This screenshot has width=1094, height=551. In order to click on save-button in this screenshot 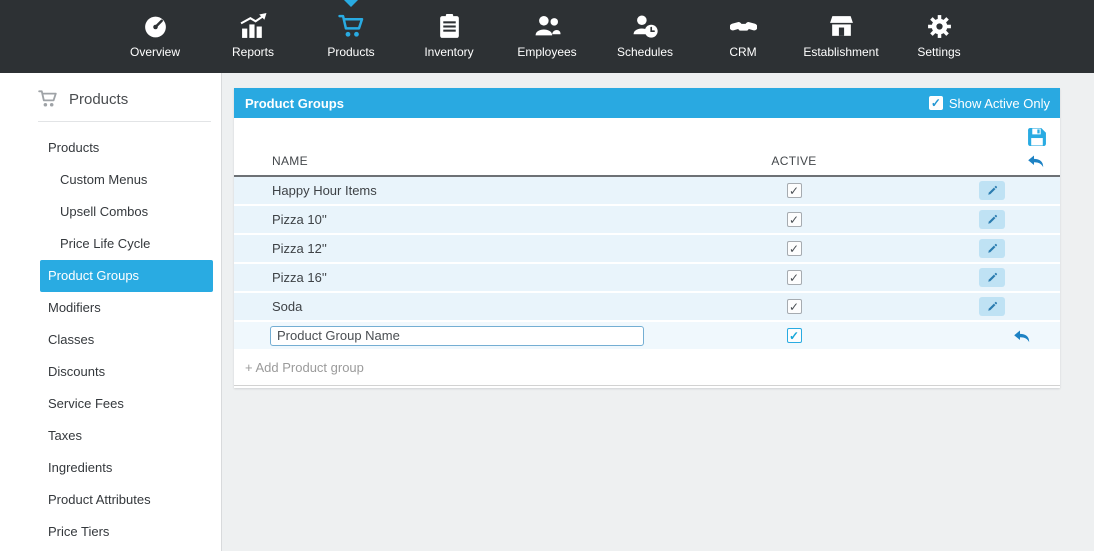, I will do `click(1037, 137)`.